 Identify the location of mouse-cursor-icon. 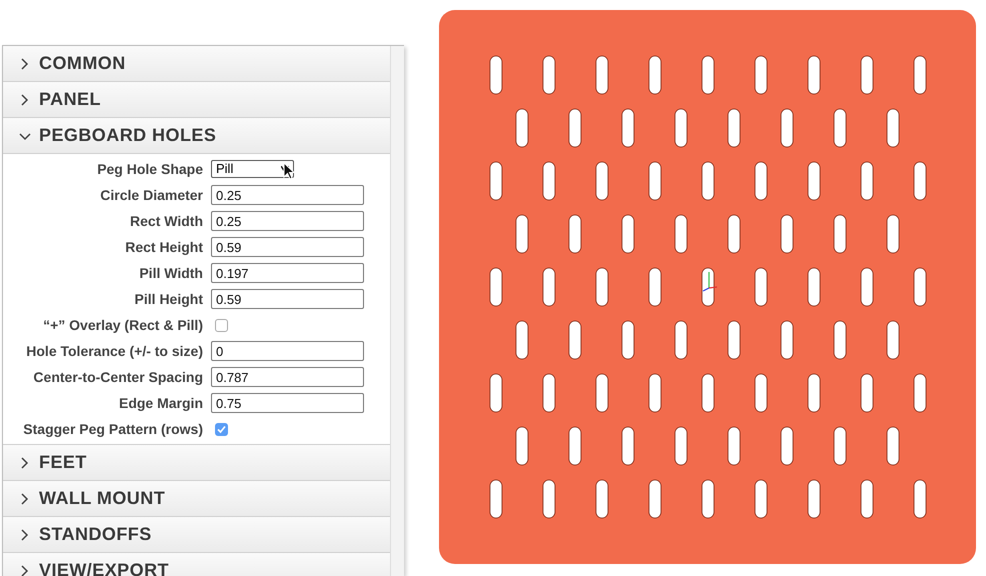
(289, 171).